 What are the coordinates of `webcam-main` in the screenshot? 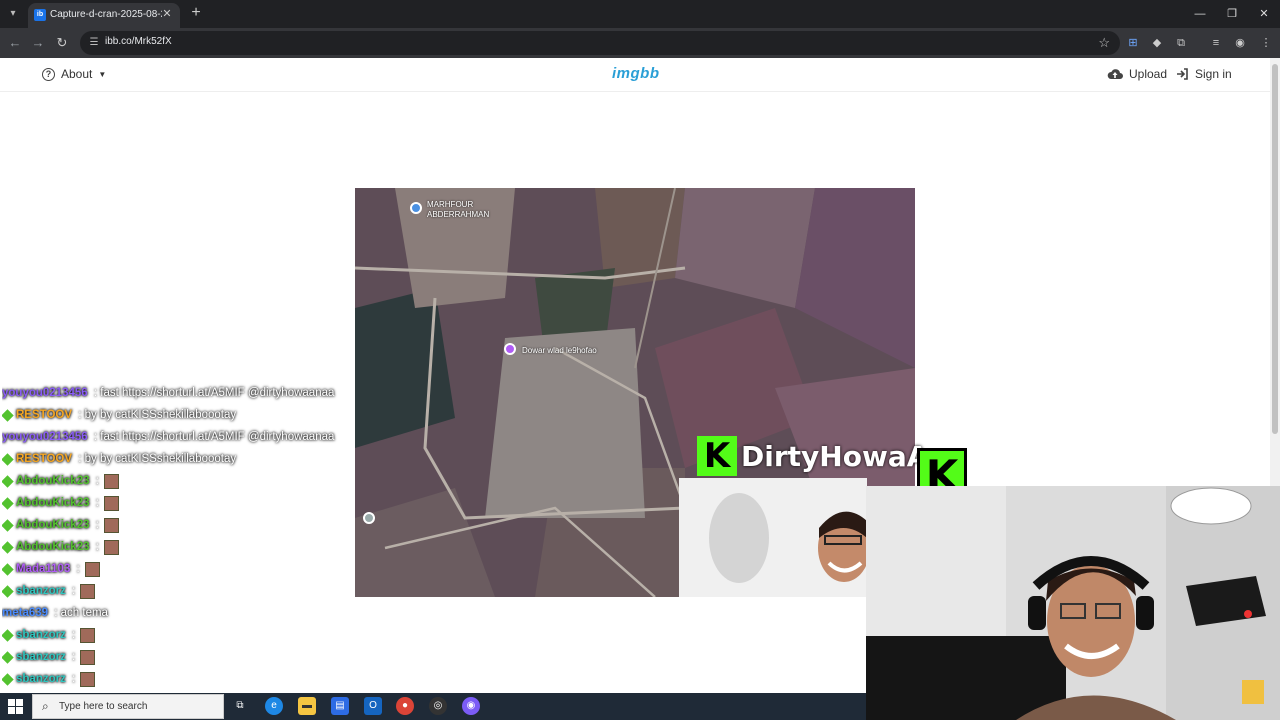 It's located at (1073, 603).